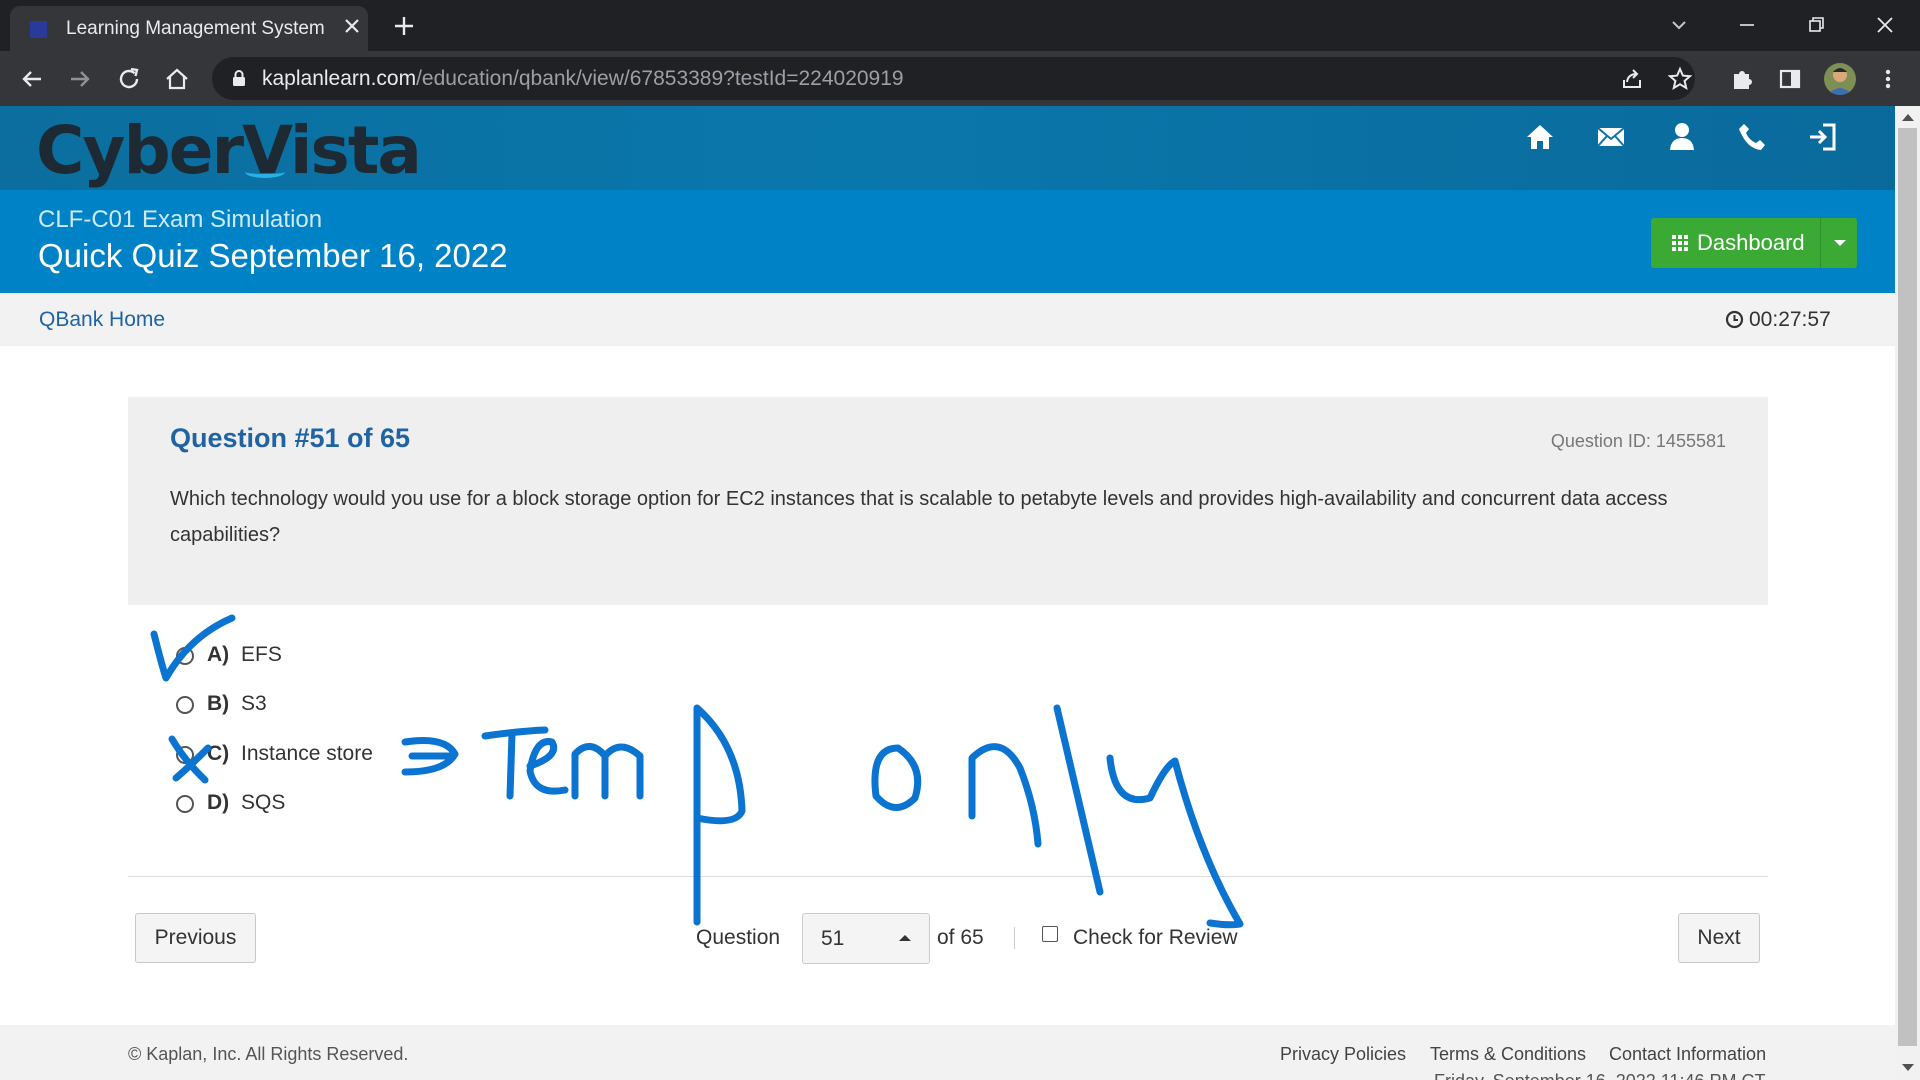 The height and width of the screenshot is (1080, 1920). I want to click on profile-photo-icon, so click(1840, 81).